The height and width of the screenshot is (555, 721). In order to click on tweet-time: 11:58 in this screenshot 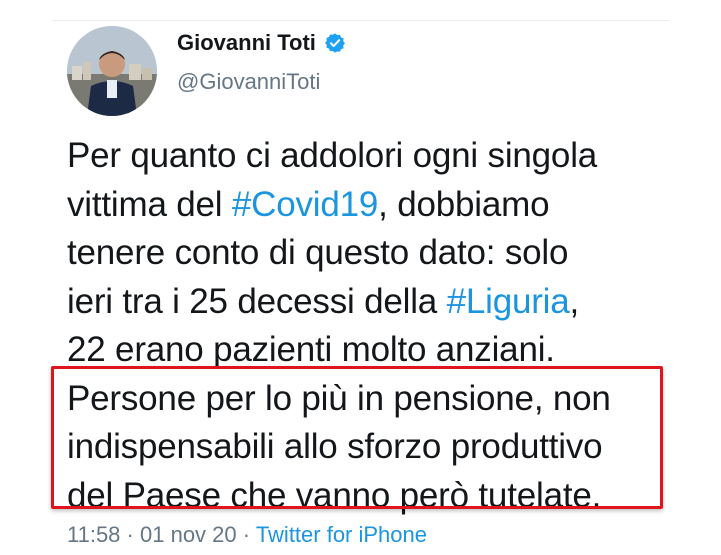, I will do `click(93, 534)`.